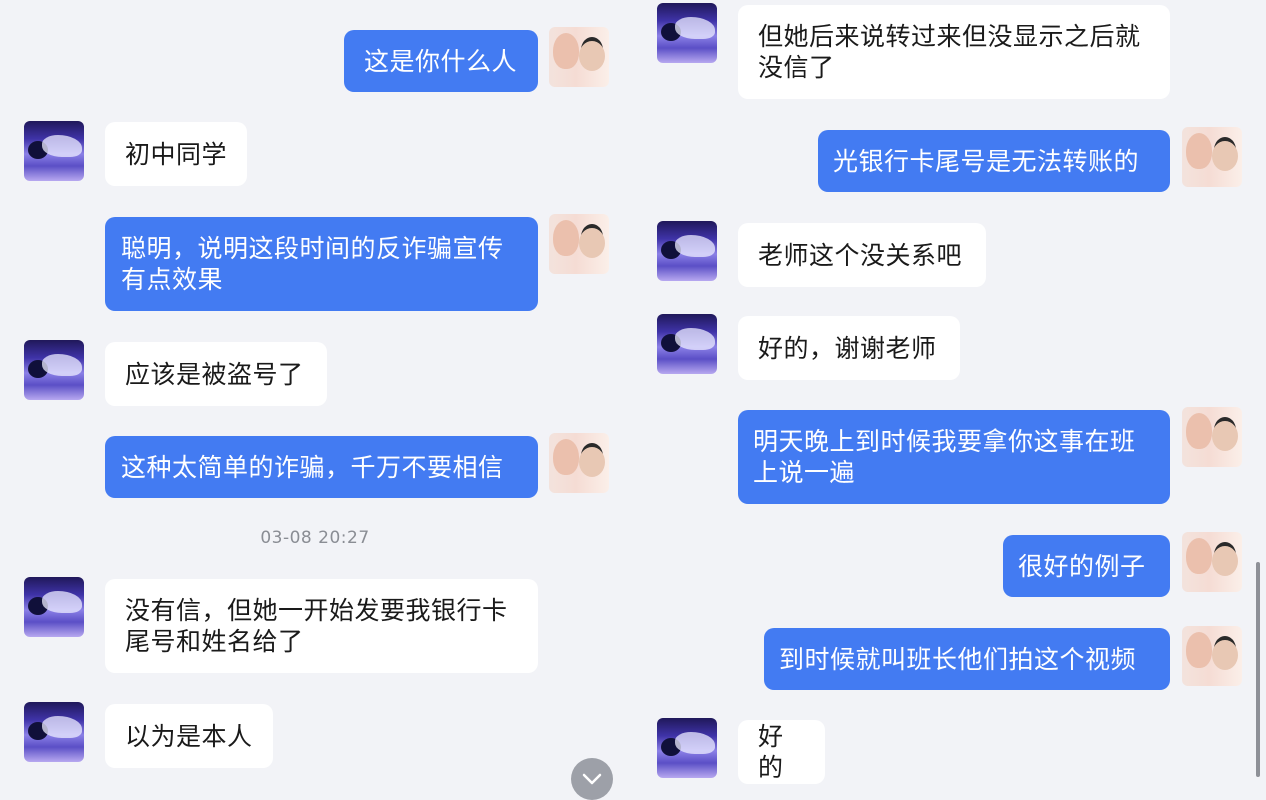 The height and width of the screenshot is (800, 1266). Describe the element at coordinates (214, 641) in the screenshot. I see `message-text-line: 尾号和姓名给了` at that location.